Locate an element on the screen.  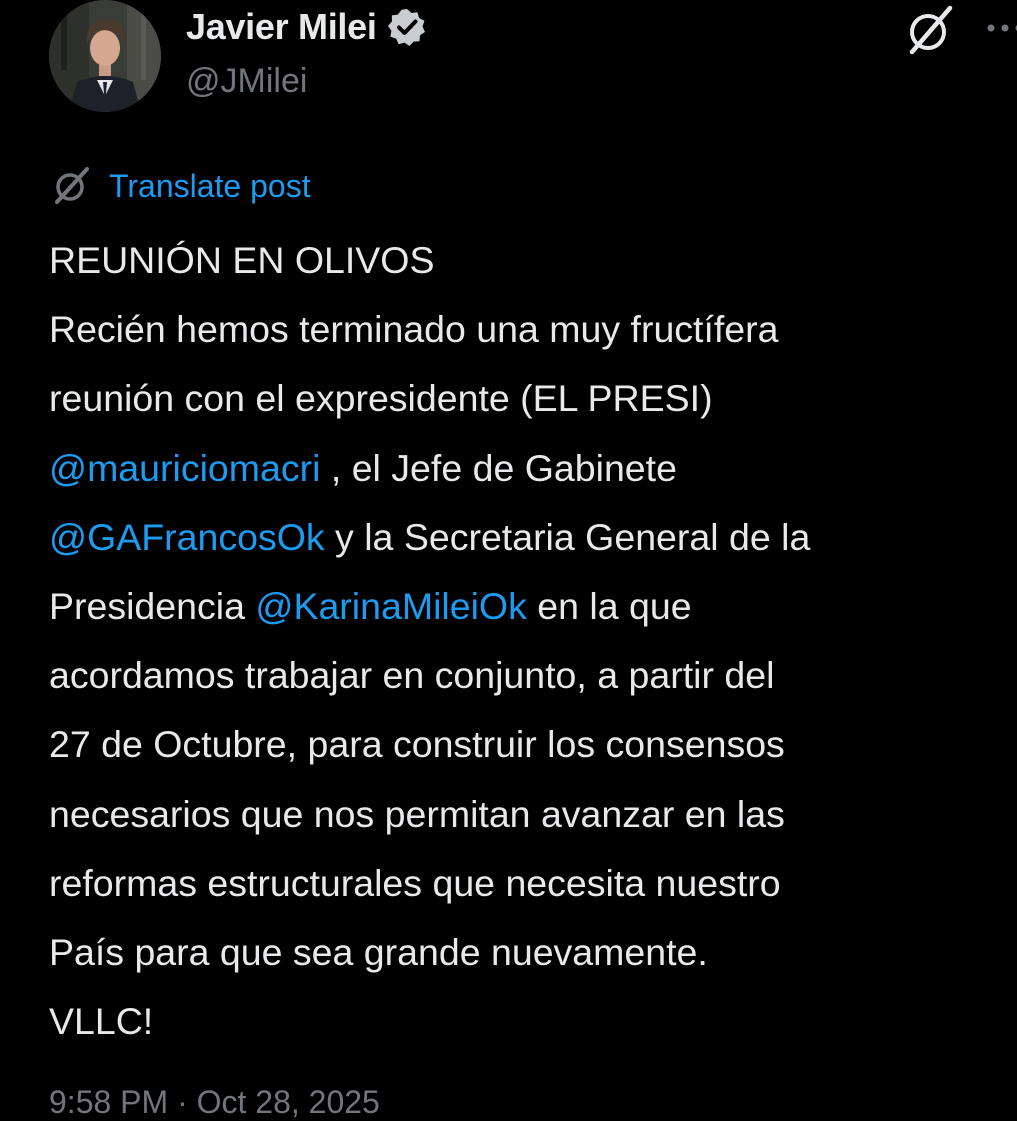
post-line: @mauriciomacri , el Jefe de Gabinete is located at coordinates (533, 468).